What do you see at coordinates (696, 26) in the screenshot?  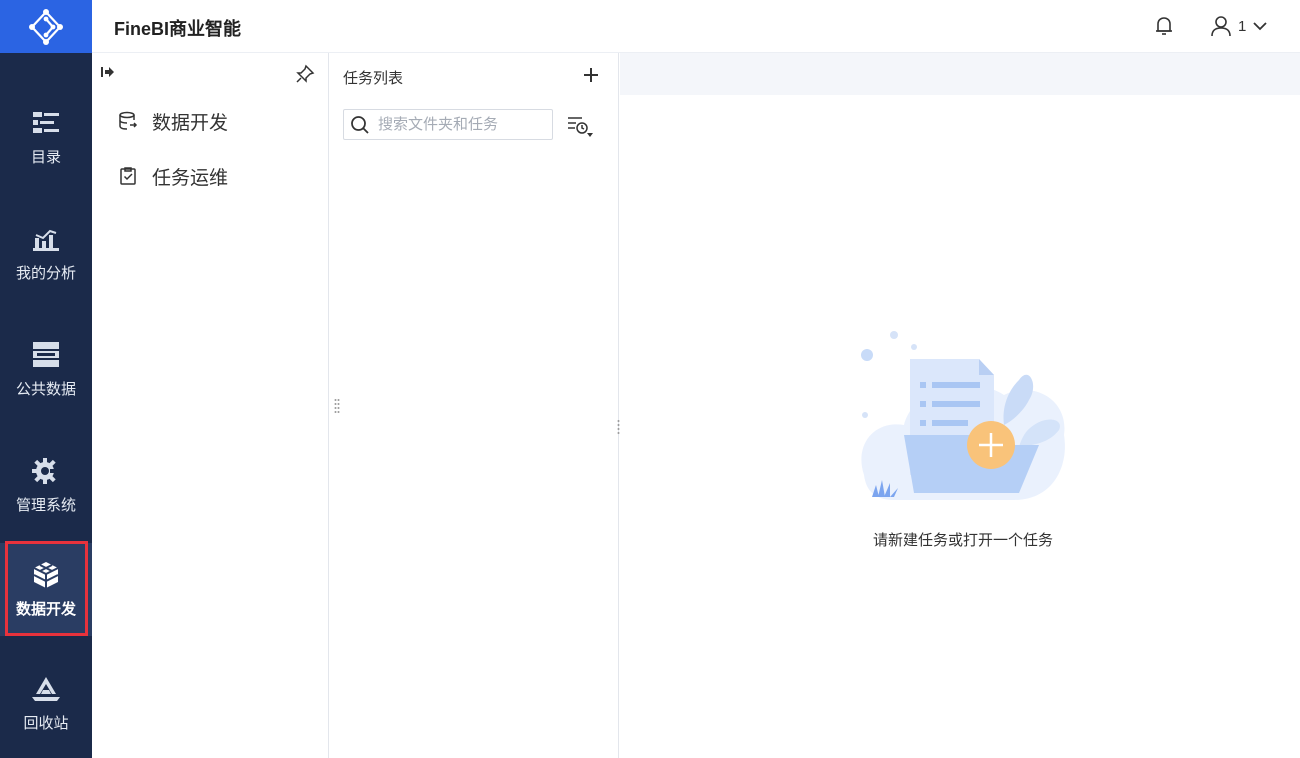 I see `top-bar: FineBI商业智能 1` at bounding box center [696, 26].